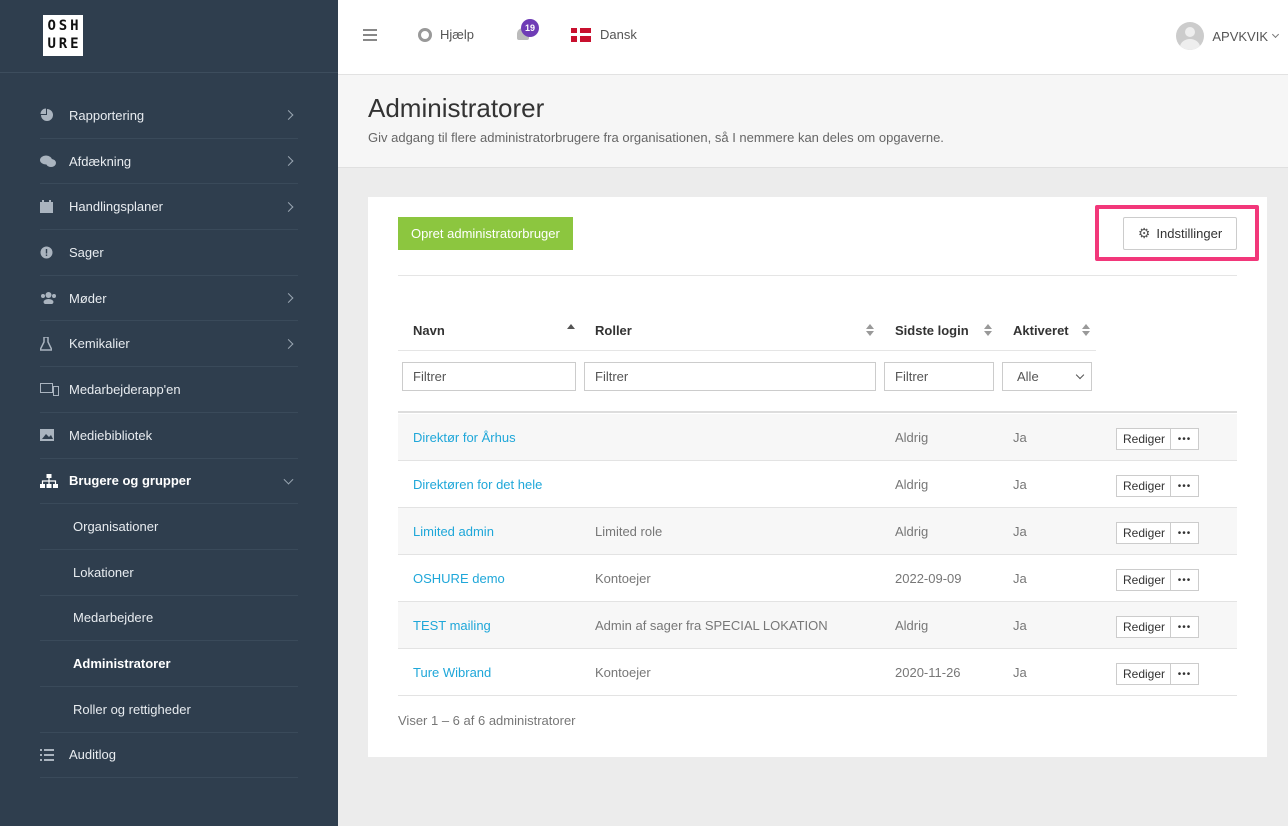 The image size is (1288, 826). I want to click on sidebar-item-organisationer: Organisationer, so click(169, 527).